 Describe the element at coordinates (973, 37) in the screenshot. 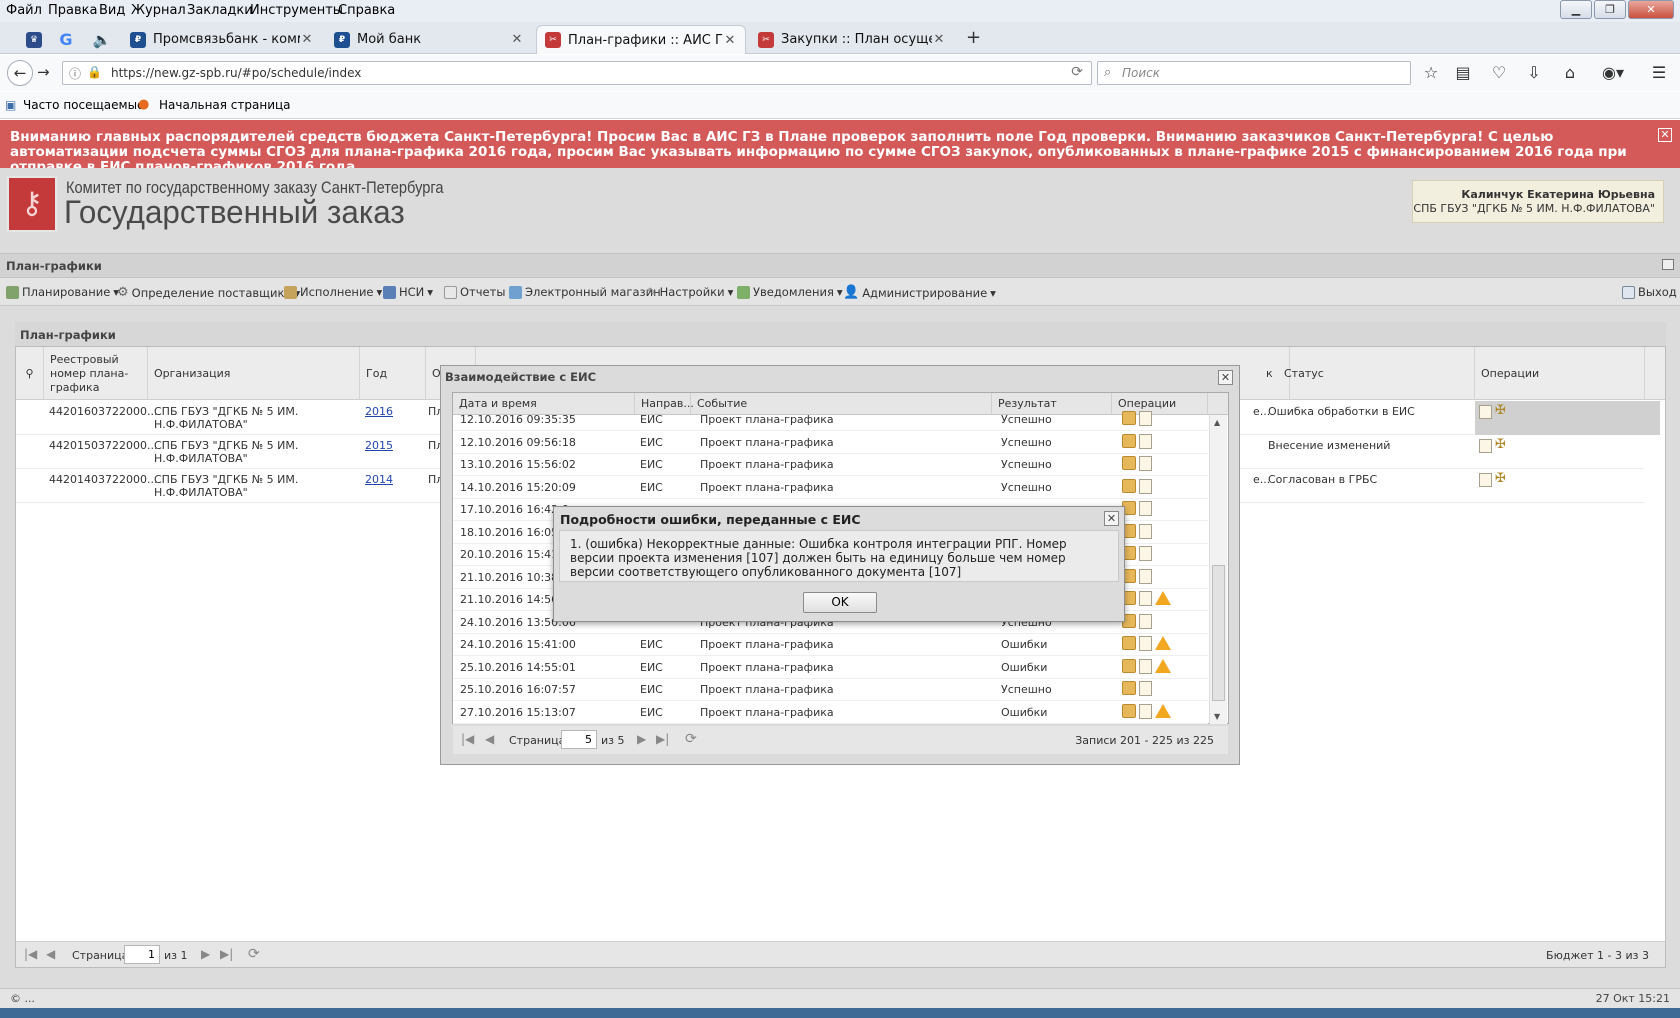

I see `new-tab-button: +` at that location.